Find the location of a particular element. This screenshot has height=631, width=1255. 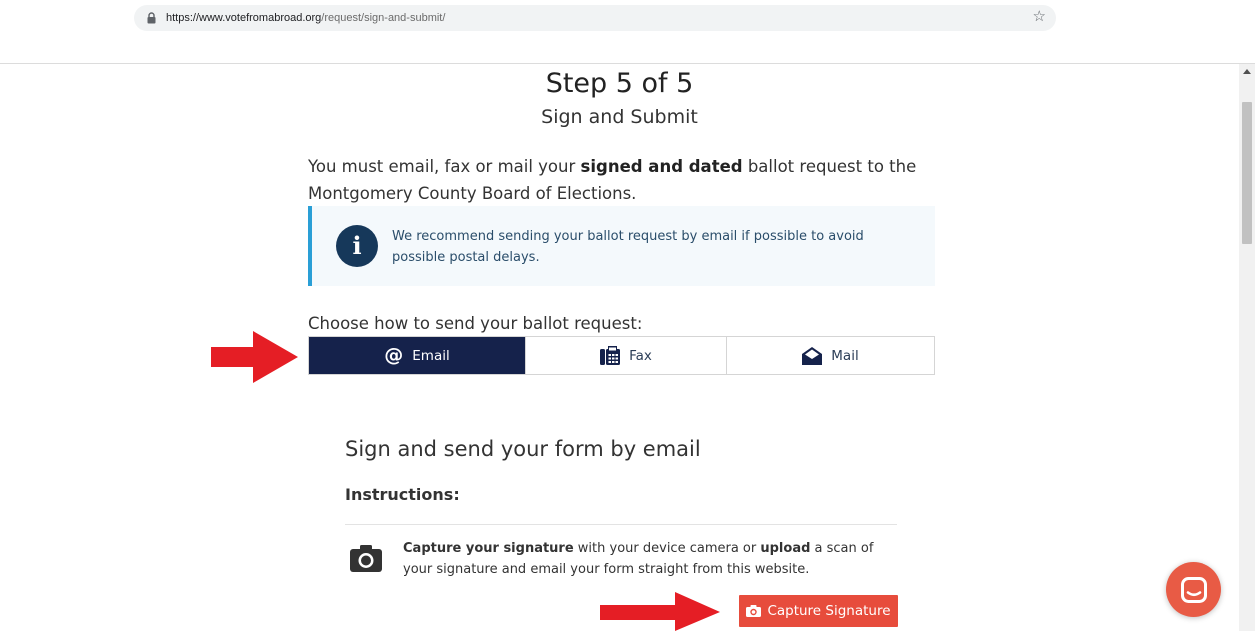

scroll-up-arrow-icon is located at coordinates (1247, 71).